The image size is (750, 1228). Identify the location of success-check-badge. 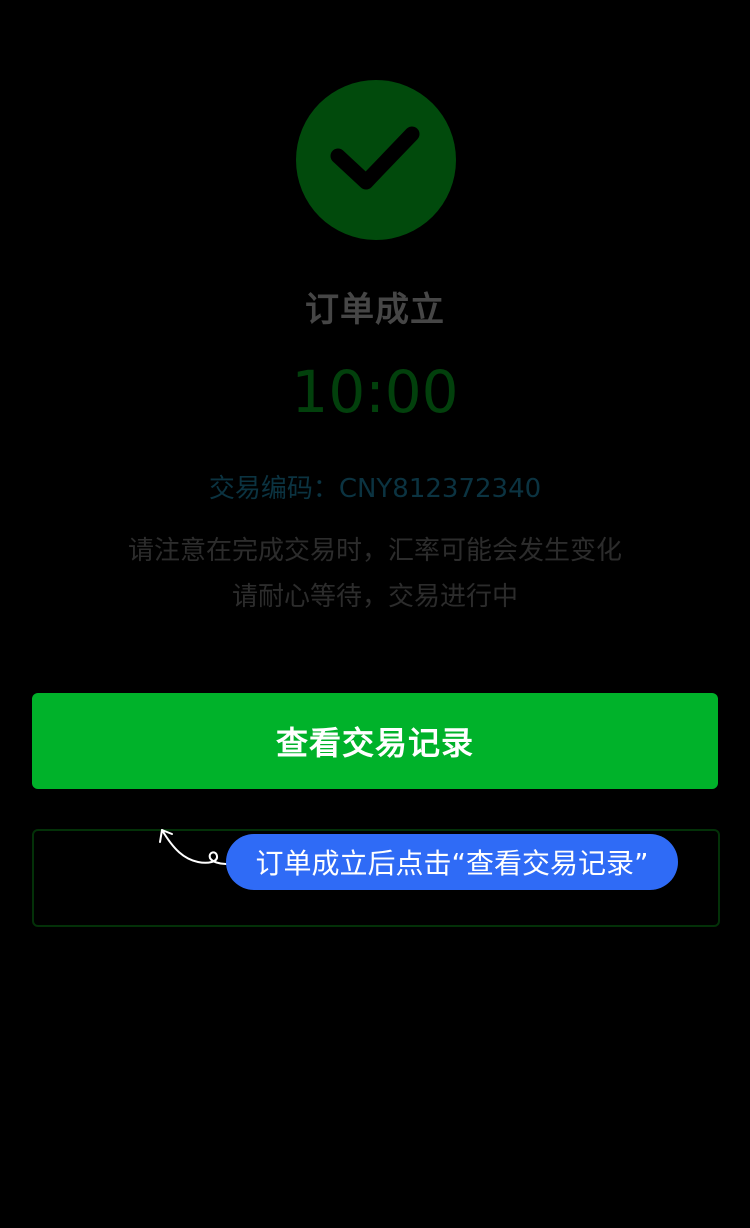
(376, 160).